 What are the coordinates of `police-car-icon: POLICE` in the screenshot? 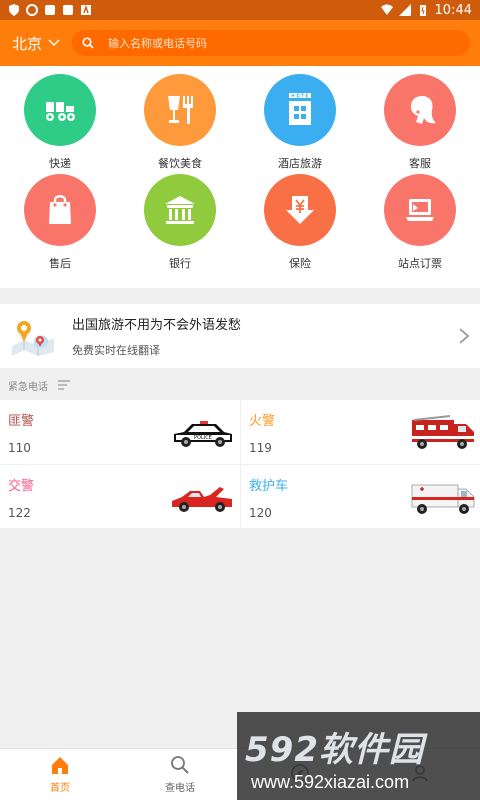 It's located at (203, 434).